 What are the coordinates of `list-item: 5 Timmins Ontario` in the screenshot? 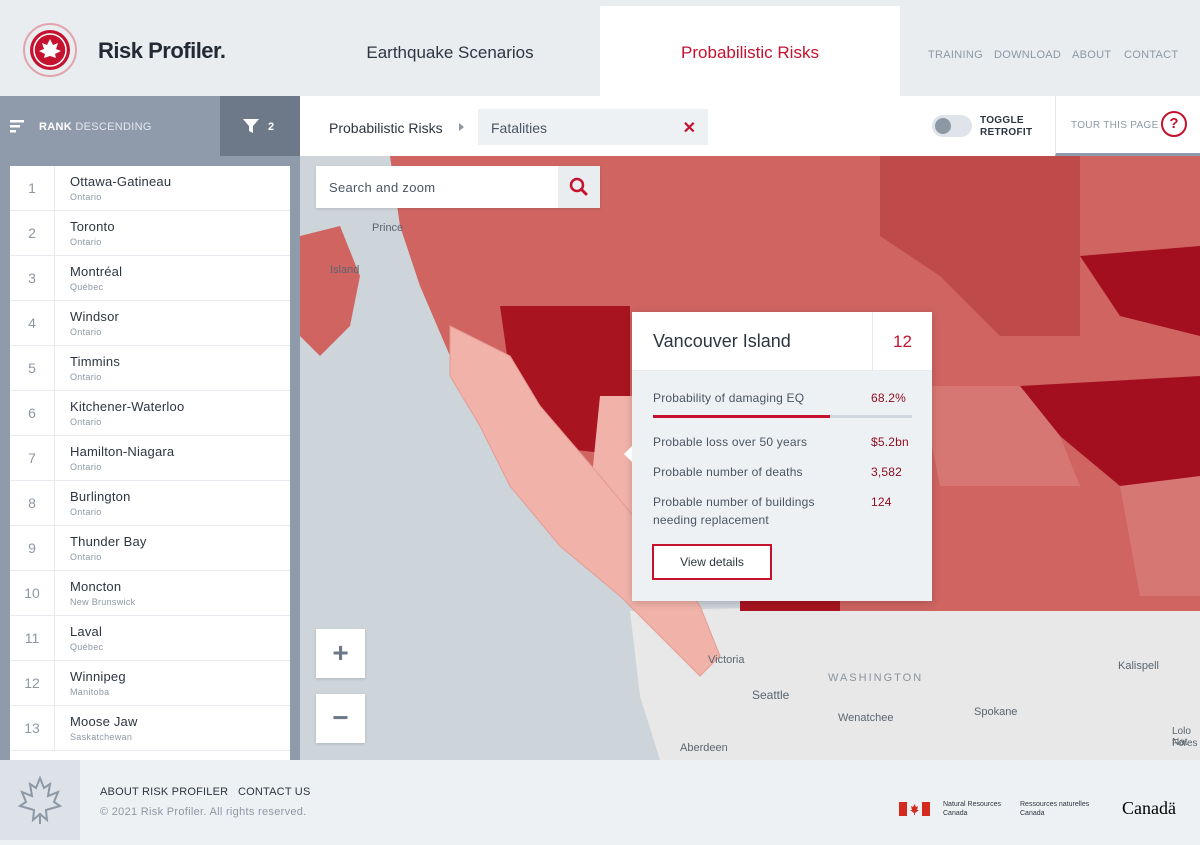 It's located at (150, 368).